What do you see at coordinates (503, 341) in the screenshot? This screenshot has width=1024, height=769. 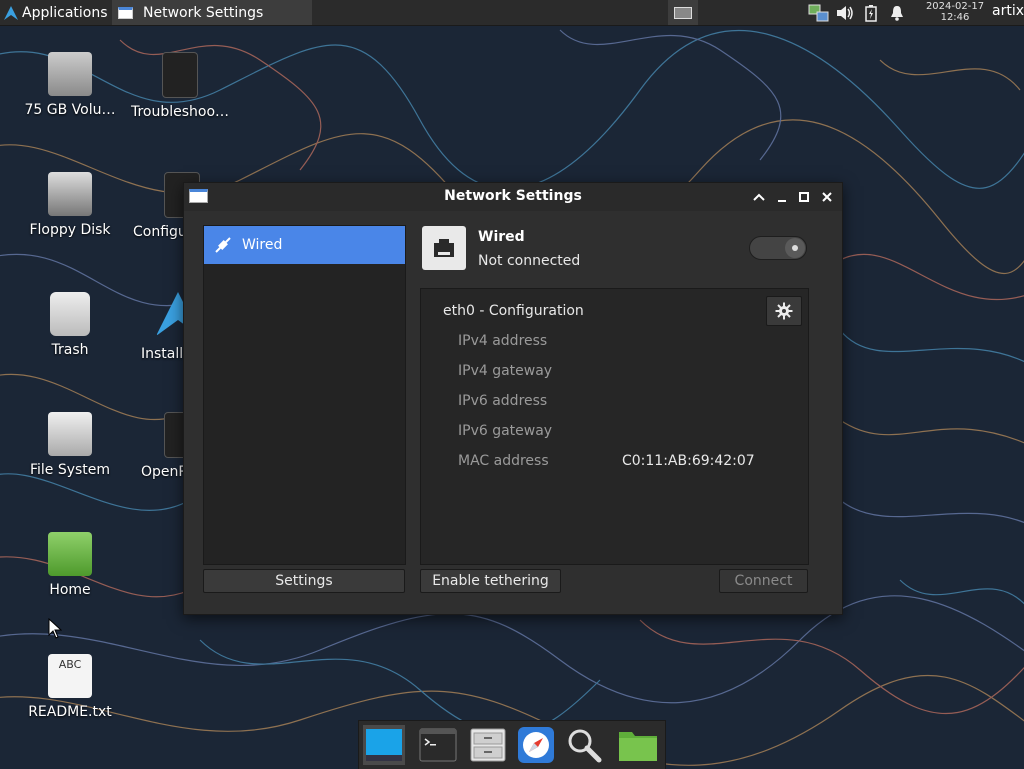 I see `ipv4-address-label: IPv4 address` at bounding box center [503, 341].